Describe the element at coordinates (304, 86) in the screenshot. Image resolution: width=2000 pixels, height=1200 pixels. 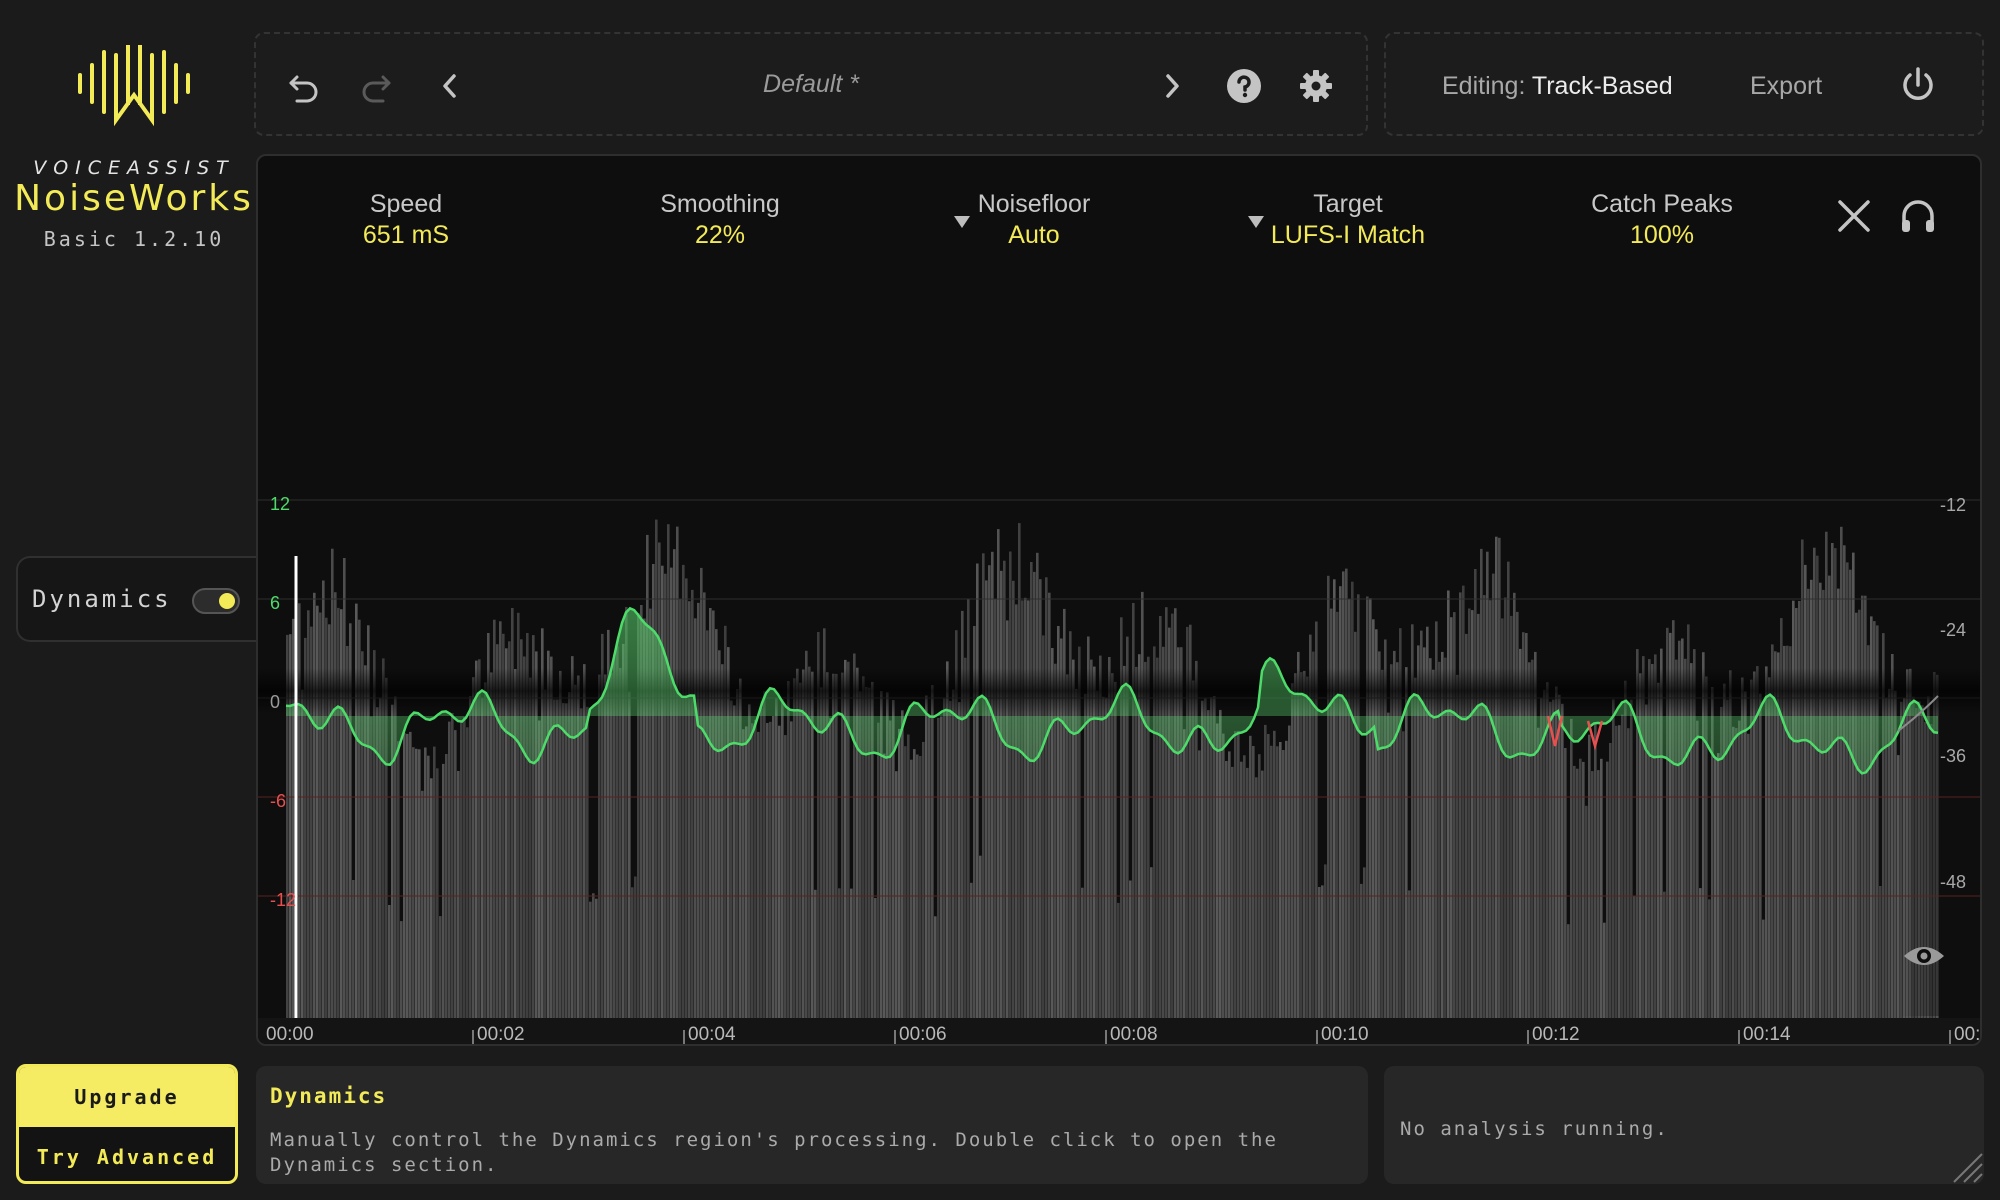
I see `undo-icon` at that location.